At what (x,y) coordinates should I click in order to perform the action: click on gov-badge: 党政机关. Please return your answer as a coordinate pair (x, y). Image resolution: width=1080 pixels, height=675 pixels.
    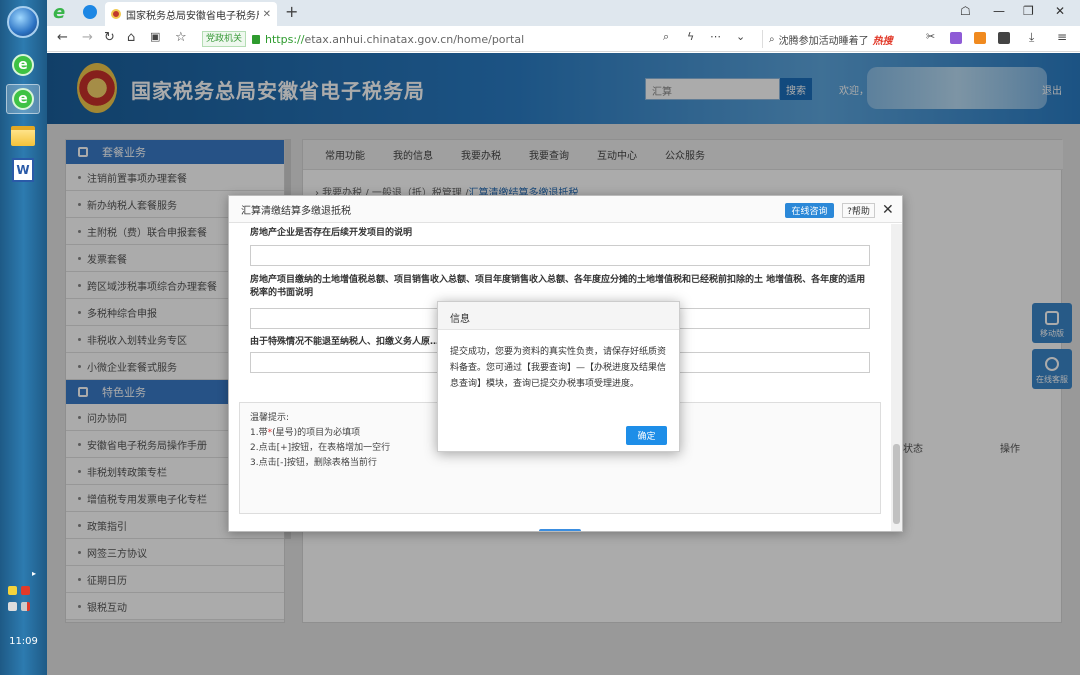
    Looking at the image, I should click on (224, 39).